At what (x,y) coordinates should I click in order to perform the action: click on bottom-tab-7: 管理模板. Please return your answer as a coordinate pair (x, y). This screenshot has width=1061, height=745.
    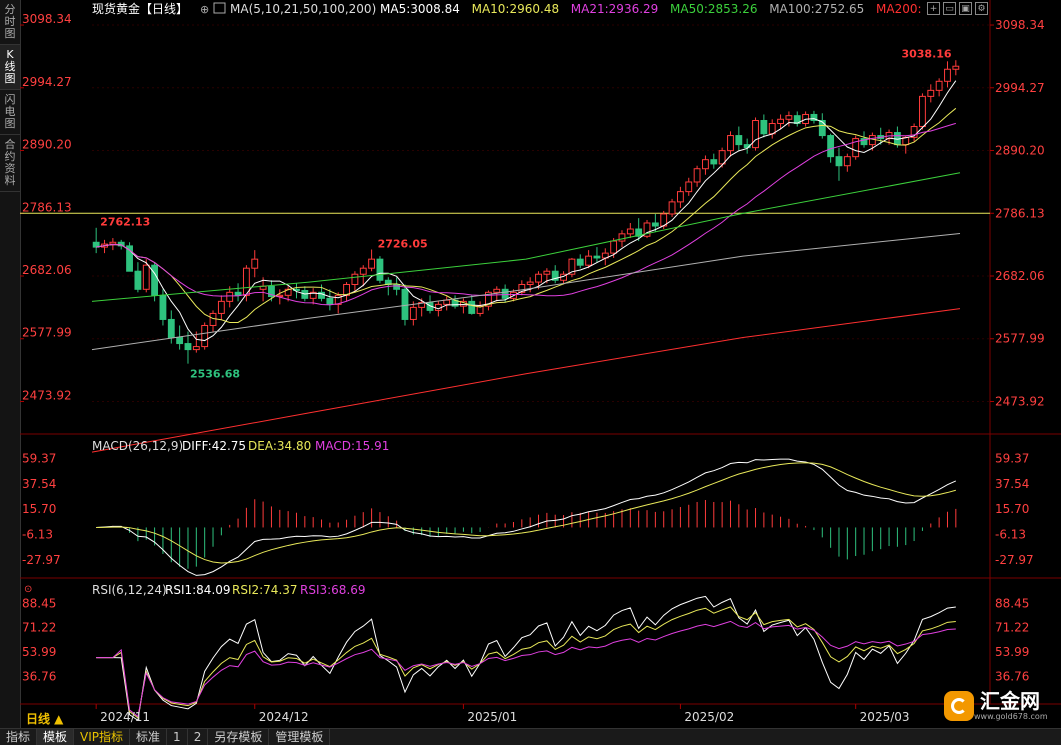
    Looking at the image, I should click on (300, 737).